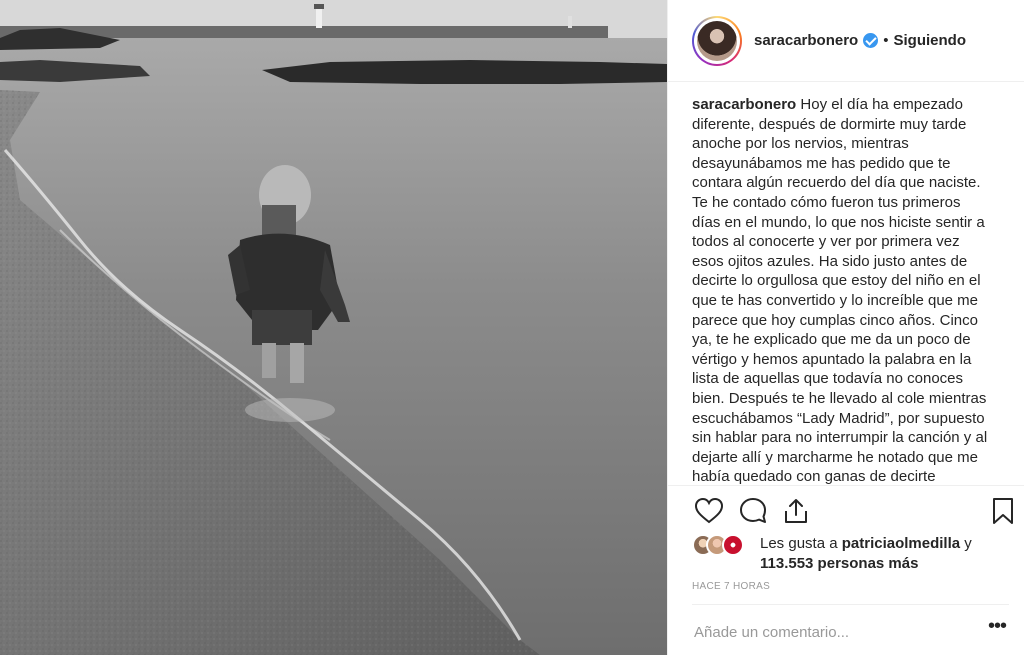 The height and width of the screenshot is (655, 1024). Describe the element at coordinates (846, 510) in the screenshot. I see `action-bar` at that location.